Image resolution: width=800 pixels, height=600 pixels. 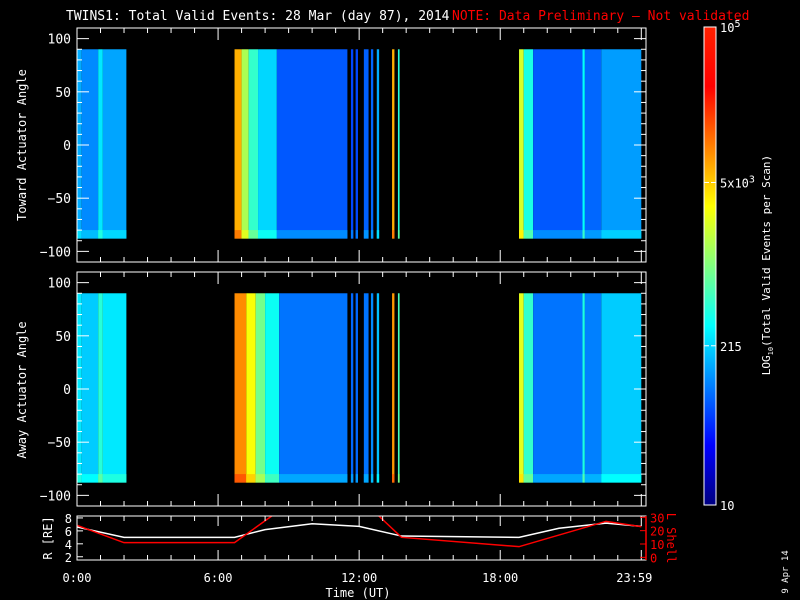 I want to click on x-tick-label: 12:00, so click(x=359, y=578).